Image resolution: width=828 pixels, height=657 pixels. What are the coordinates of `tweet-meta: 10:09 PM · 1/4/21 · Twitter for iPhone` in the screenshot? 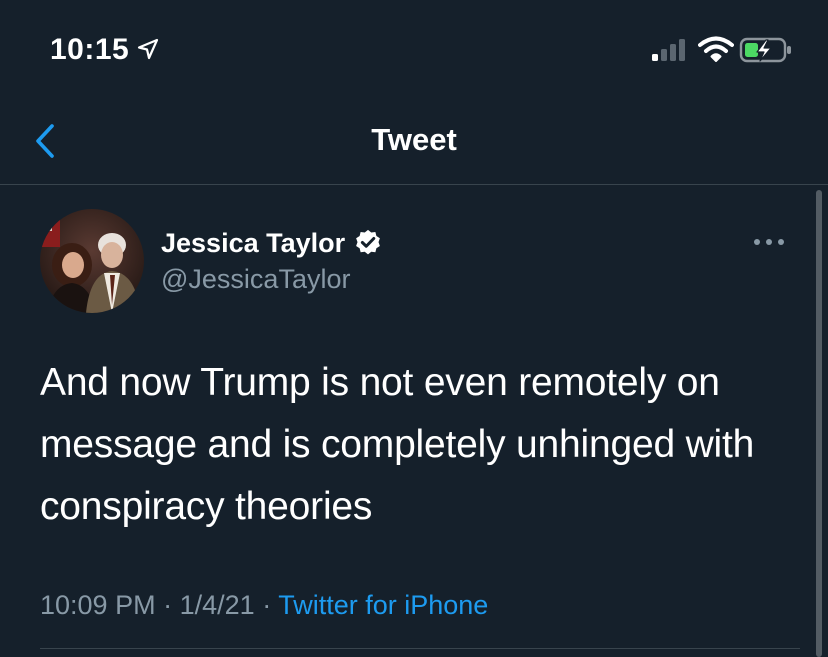 It's located at (264, 605).